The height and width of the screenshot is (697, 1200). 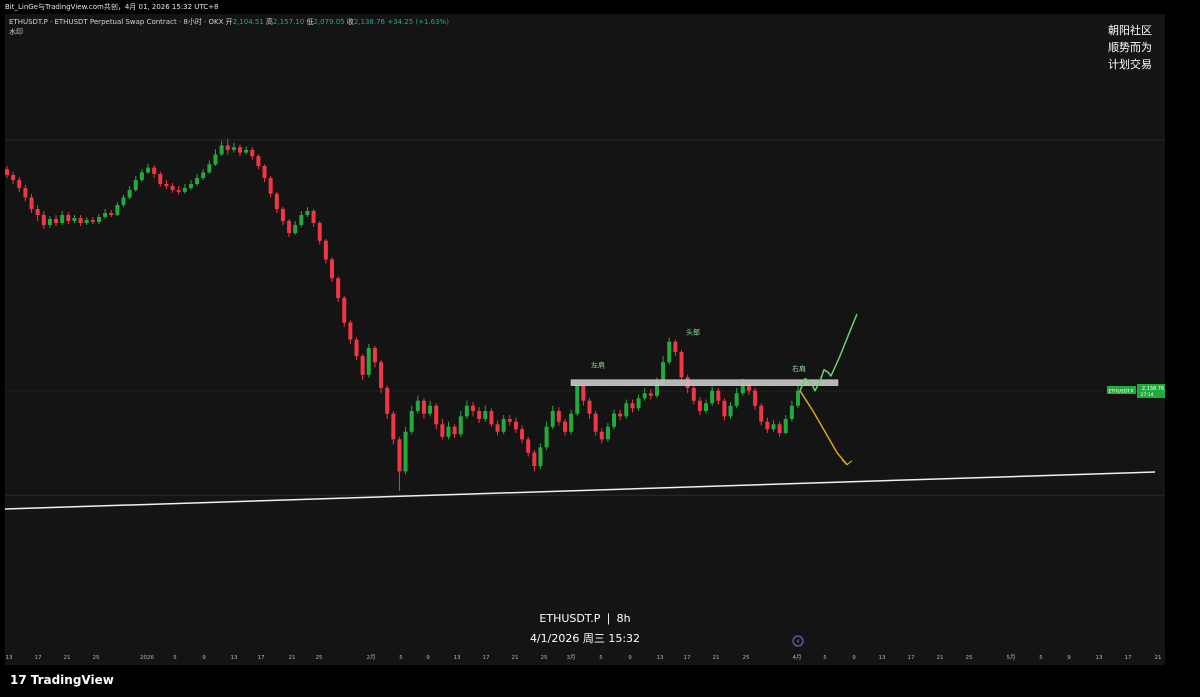 What do you see at coordinates (704, 382) in the screenshot?
I see `neckline-band` at bounding box center [704, 382].